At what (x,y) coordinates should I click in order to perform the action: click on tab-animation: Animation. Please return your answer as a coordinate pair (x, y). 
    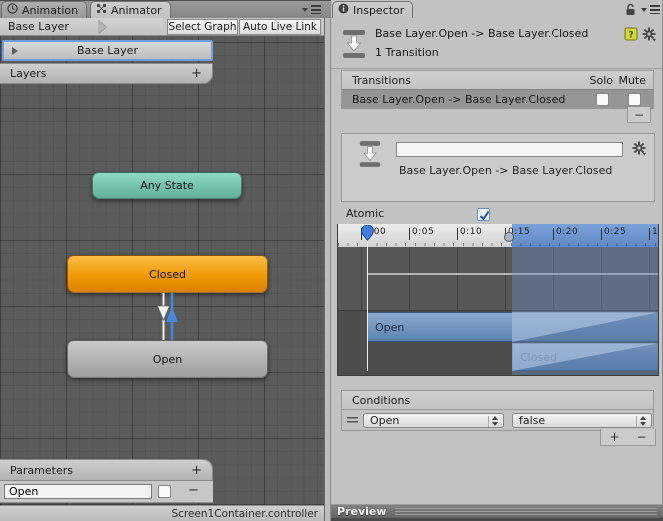
    Looking at the image, I should click on (44, 9).